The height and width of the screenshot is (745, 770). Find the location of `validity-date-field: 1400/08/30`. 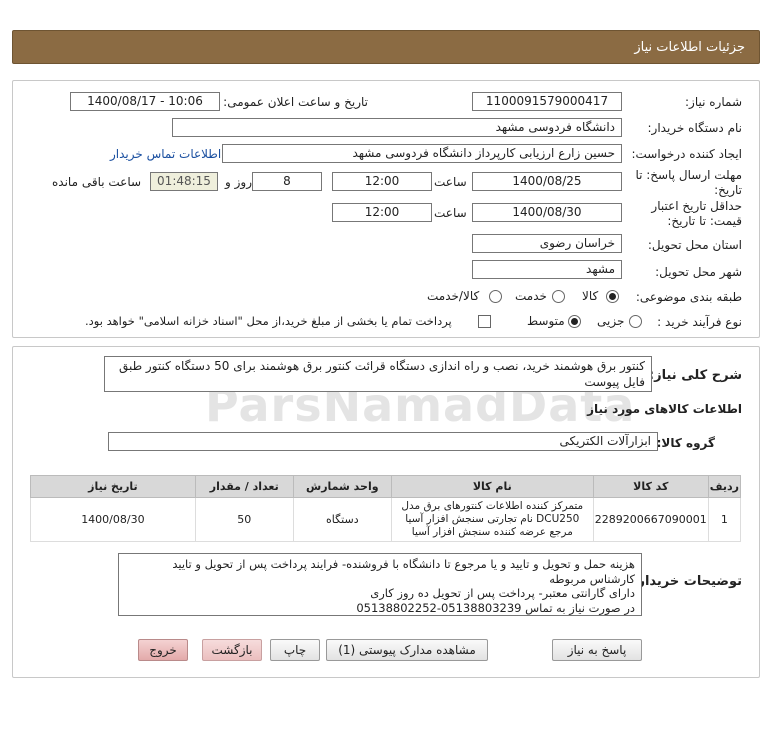

validity-date-field: 1400/08/30 is located at coordinates (547, 212).